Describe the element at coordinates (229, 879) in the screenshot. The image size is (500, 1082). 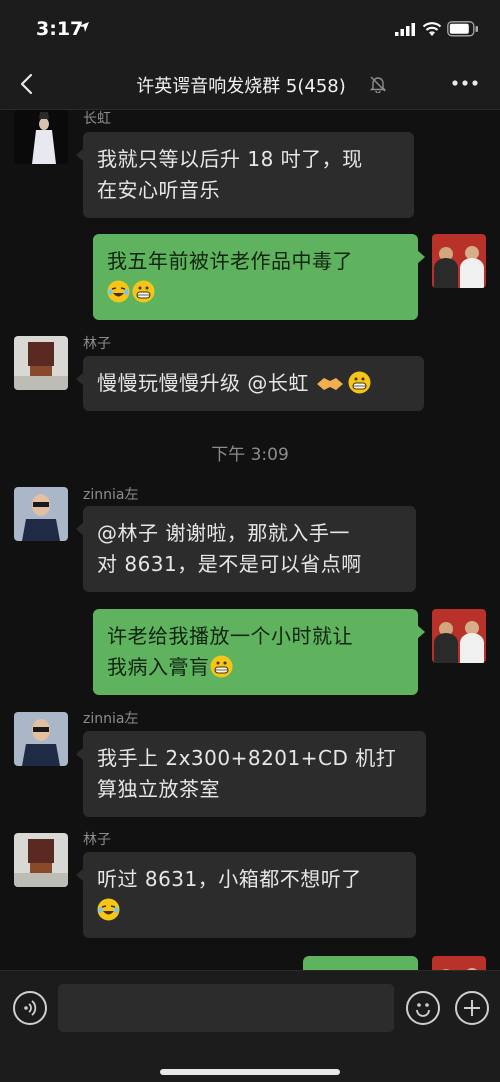
I see `message-text: 听过 8631，小箱都不想听了` at that location.